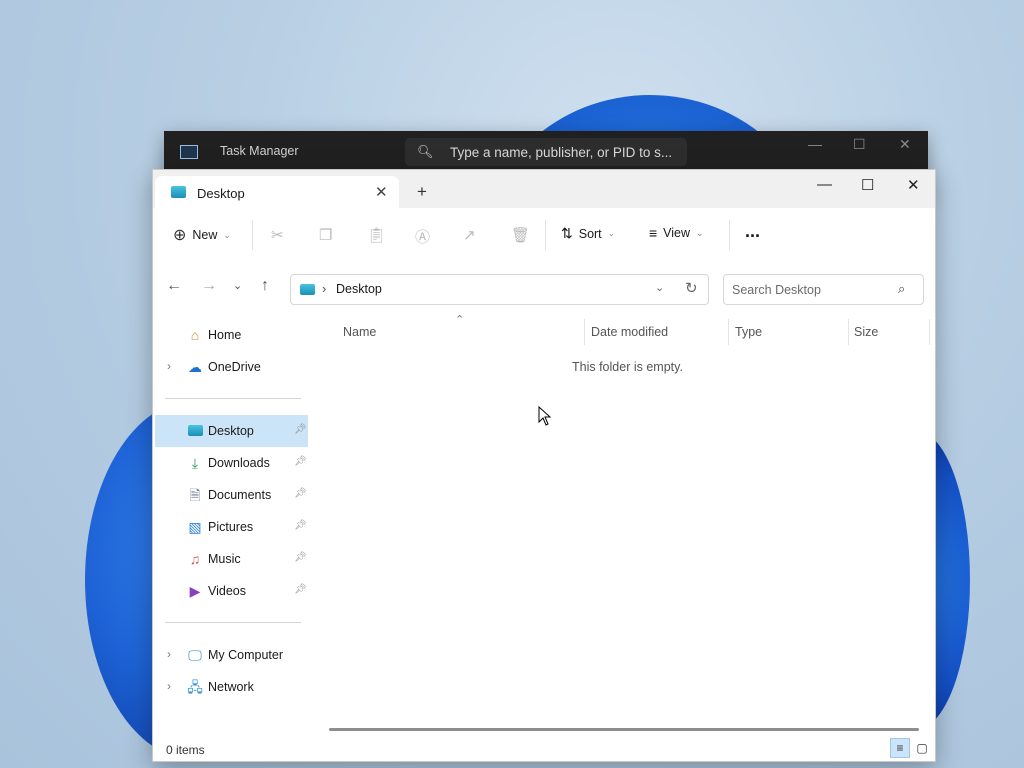 The height and width of the screenshot is (768, 1024). I want to click on sort-button: ⇅ Sort ⌄, so click(588, 233).